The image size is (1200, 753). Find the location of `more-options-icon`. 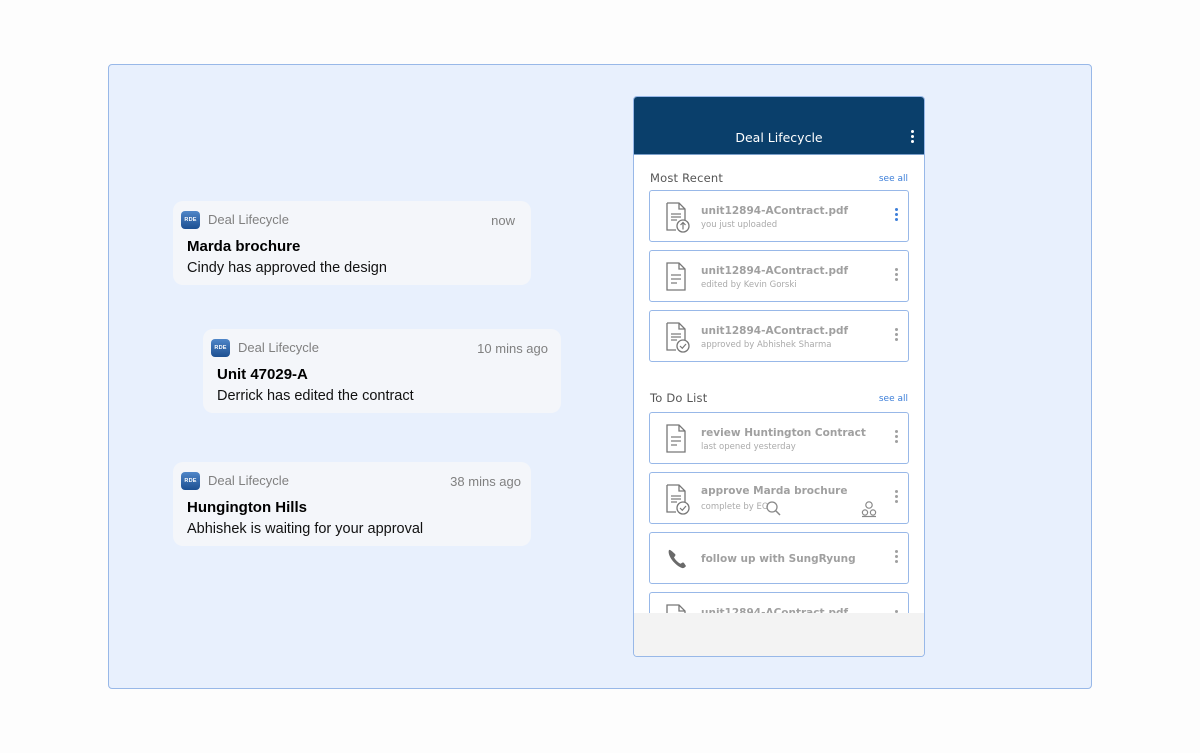

more-options-icon is located at coordinates (913, 137).